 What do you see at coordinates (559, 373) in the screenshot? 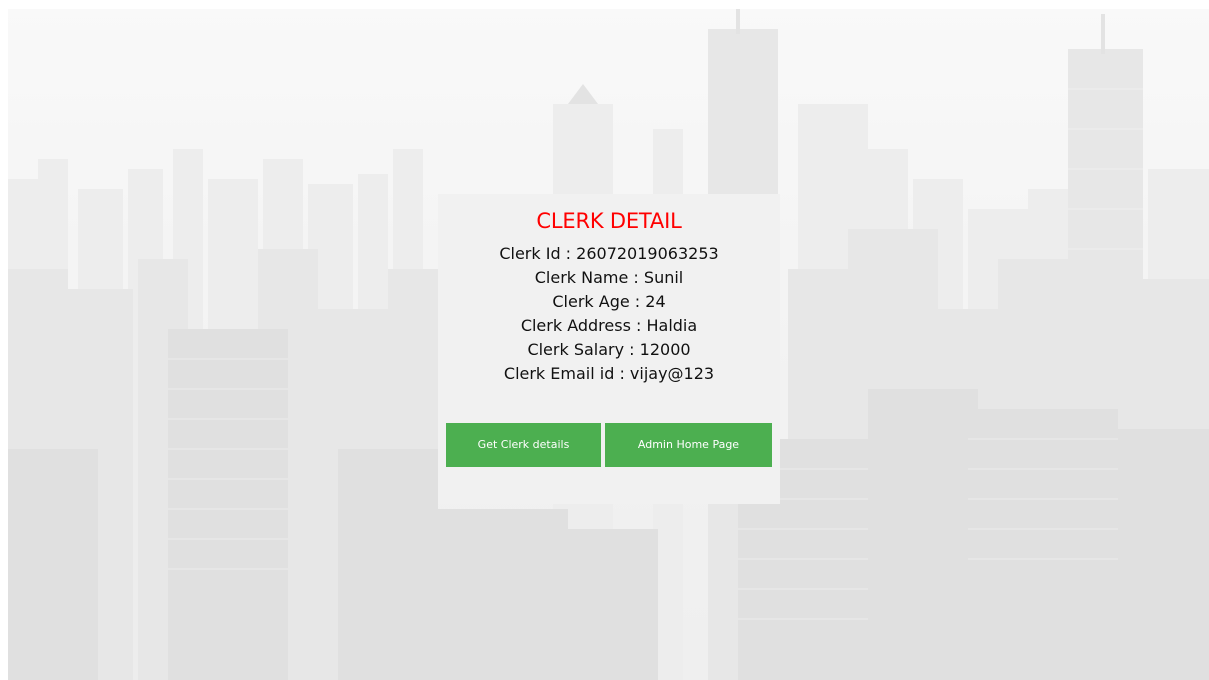
I see `detail-label: Clerk Email id` at bounding box center [559, 373].